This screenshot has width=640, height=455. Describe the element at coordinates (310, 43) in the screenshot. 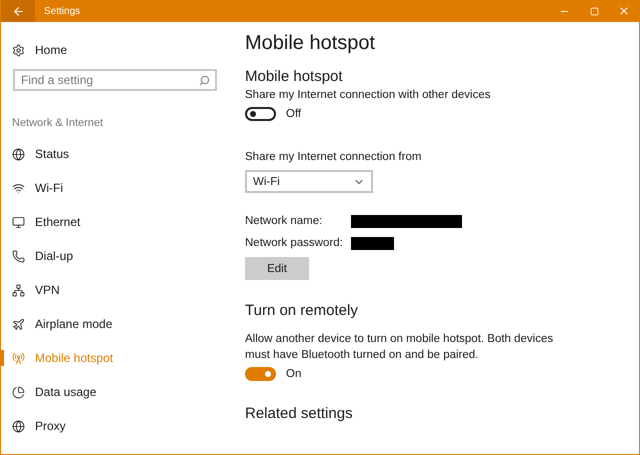

I see `page-title: Mobile hotspot` at that location.